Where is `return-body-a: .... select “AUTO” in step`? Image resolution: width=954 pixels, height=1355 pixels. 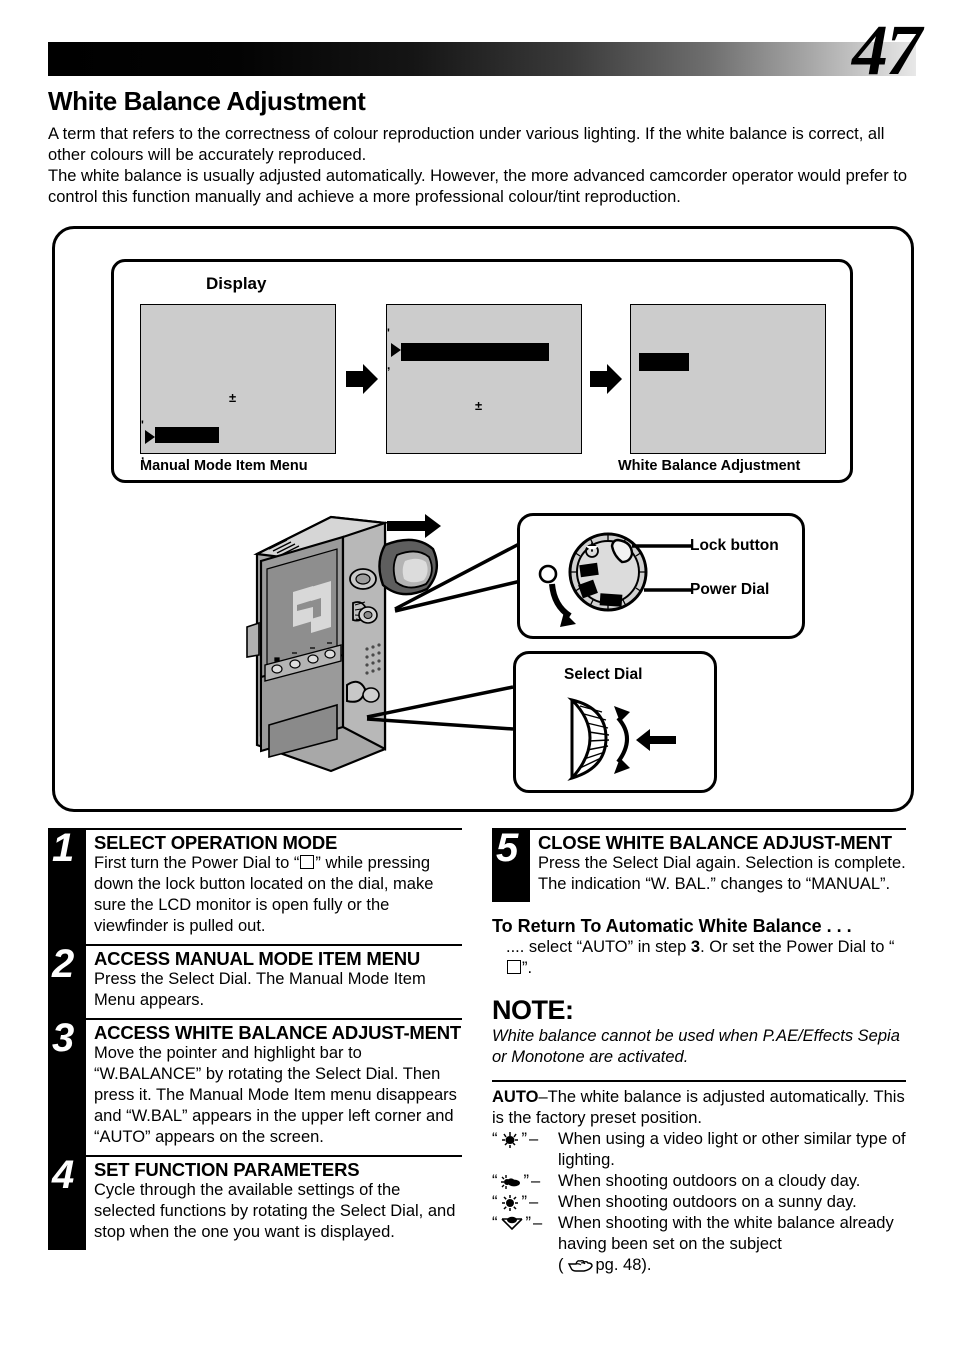 return-body-a: .... select “AUTO” in step is located at coordinates (598, 947).